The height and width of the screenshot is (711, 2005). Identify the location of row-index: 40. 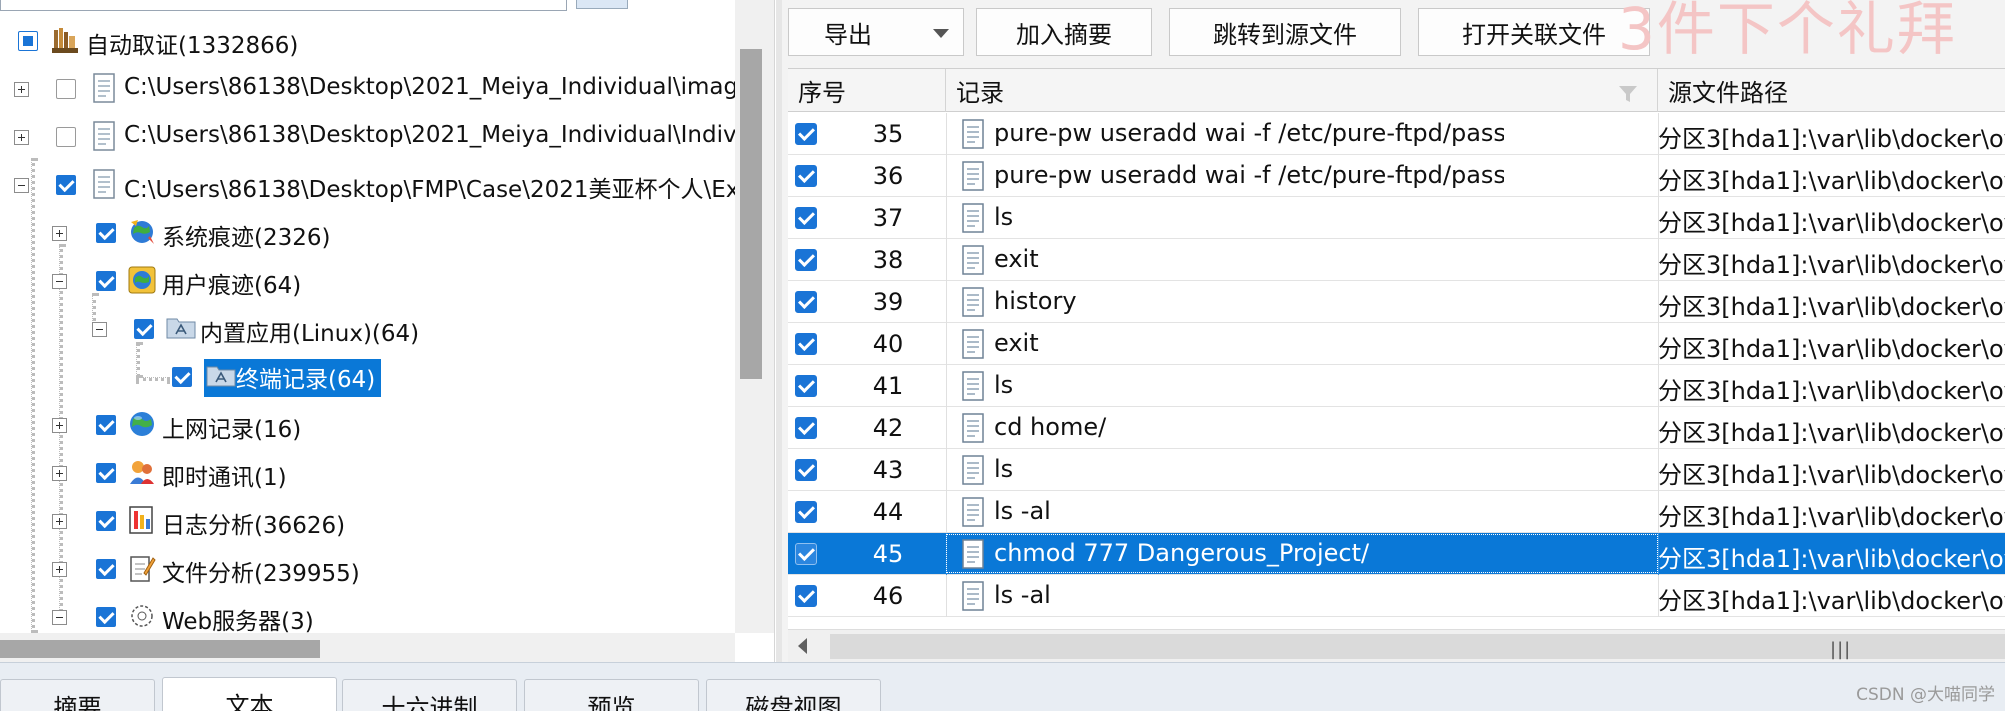
(888, 344).